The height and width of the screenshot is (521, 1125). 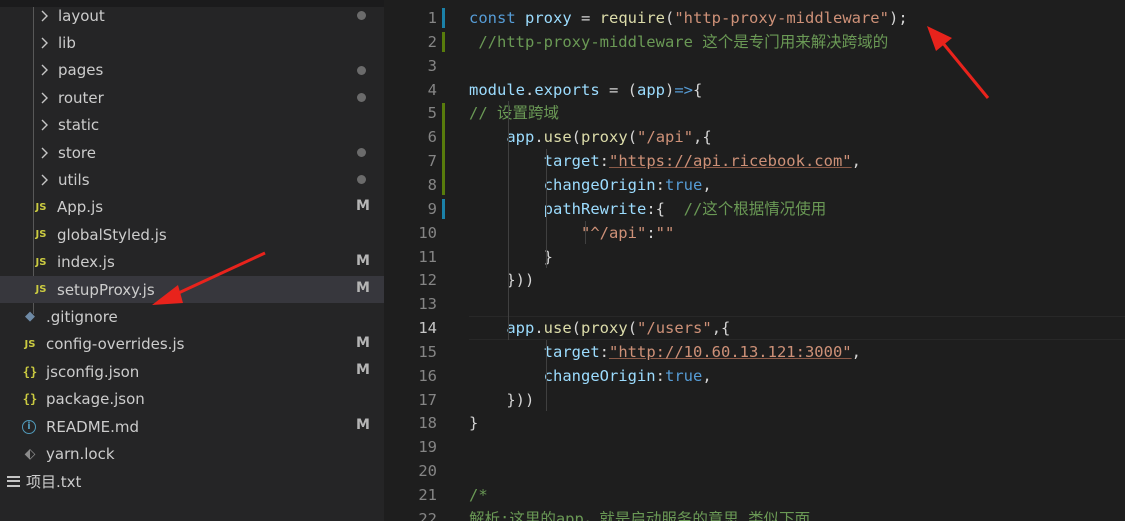 What do you see at coordinates (754, 423) in the screenshot?
I see `code-line: 18}` at bounding box center [754, 423].